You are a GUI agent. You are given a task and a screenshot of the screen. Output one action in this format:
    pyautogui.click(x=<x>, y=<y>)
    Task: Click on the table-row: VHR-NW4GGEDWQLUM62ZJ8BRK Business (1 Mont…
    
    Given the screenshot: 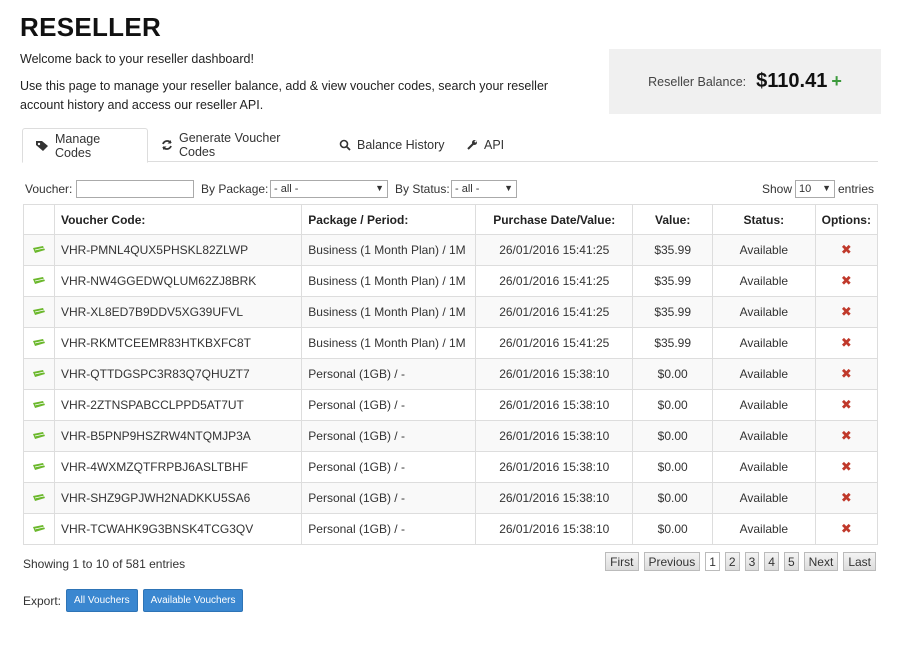 What is the action you would take?
    pyautogui.click(x=451, y=281)
    